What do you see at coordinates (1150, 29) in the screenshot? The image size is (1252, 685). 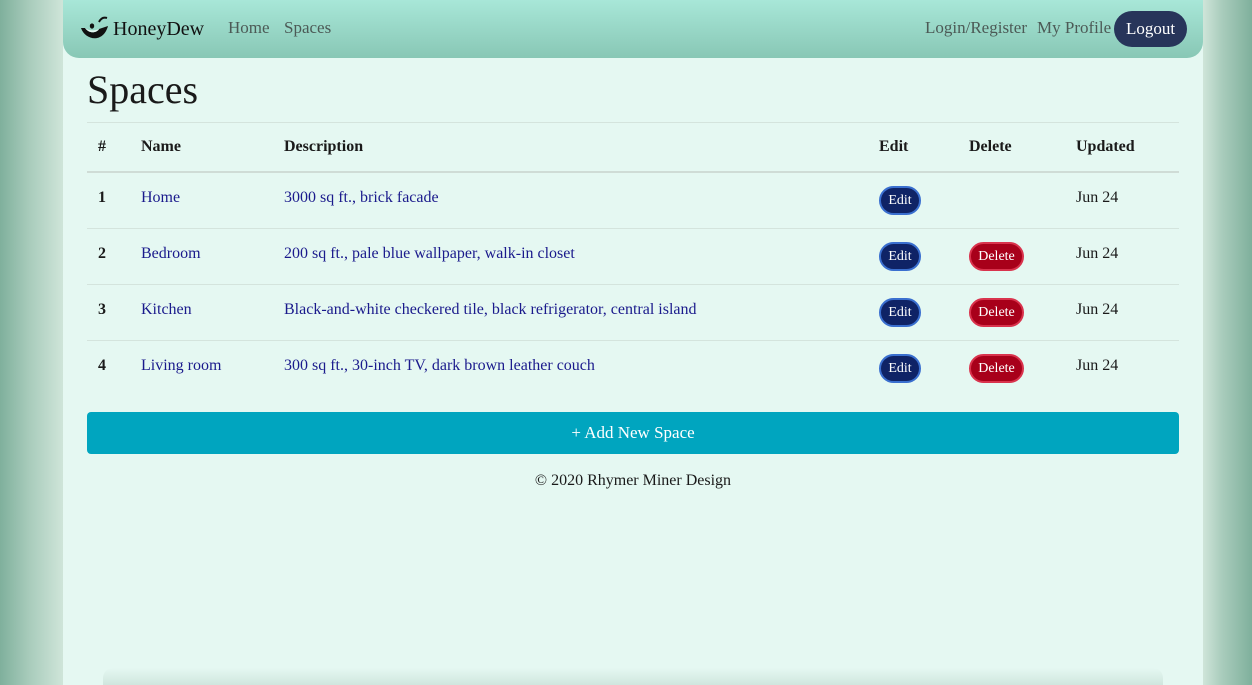 I see `logout-button: Logout` at bounding box center [1150, 29].